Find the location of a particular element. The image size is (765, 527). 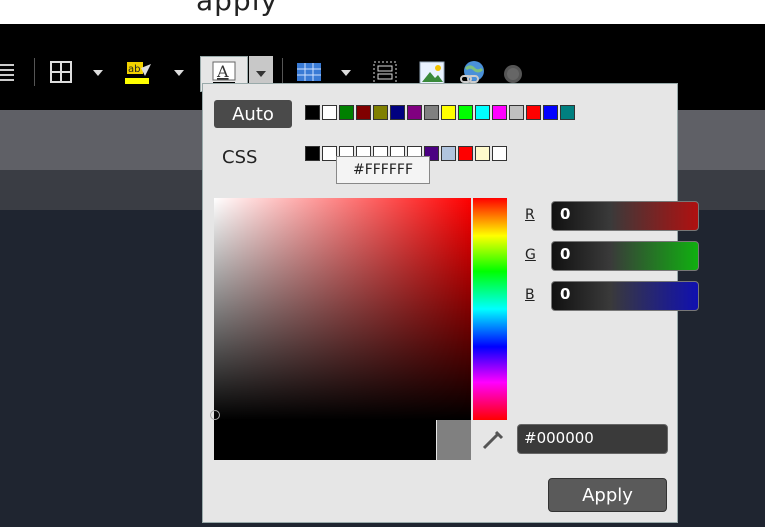

saturation-value-picker is located at coordinates (342, 309).